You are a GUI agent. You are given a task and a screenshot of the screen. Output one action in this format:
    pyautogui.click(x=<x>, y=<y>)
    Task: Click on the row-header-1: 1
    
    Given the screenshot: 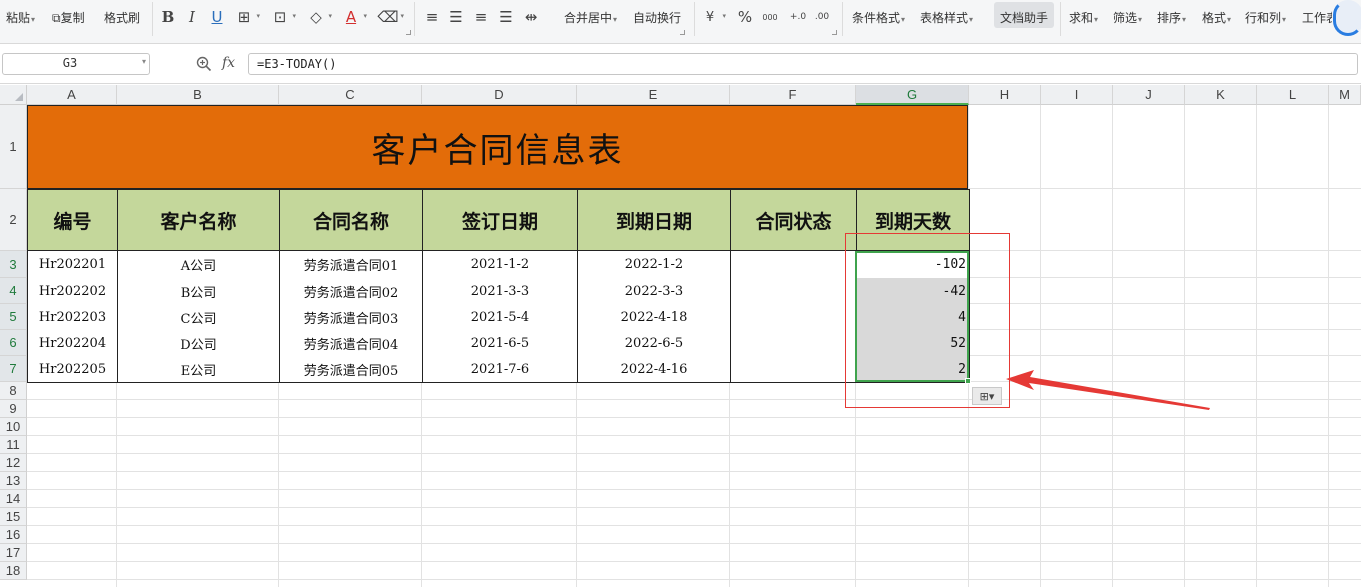 What is the action you would take?
    pyautogui.click(x=13, y=147)
    